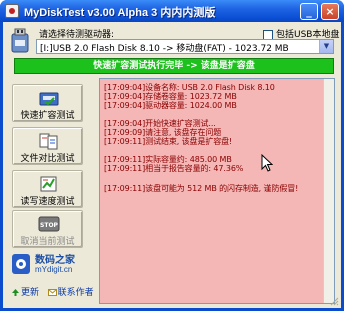 This screenshot has height=311, width=344. Describe the element at coordinates (170, 105) in the screenshot. I see `log-line: [17:09:04]驱动器容量: 1024.00 MB` at that location.